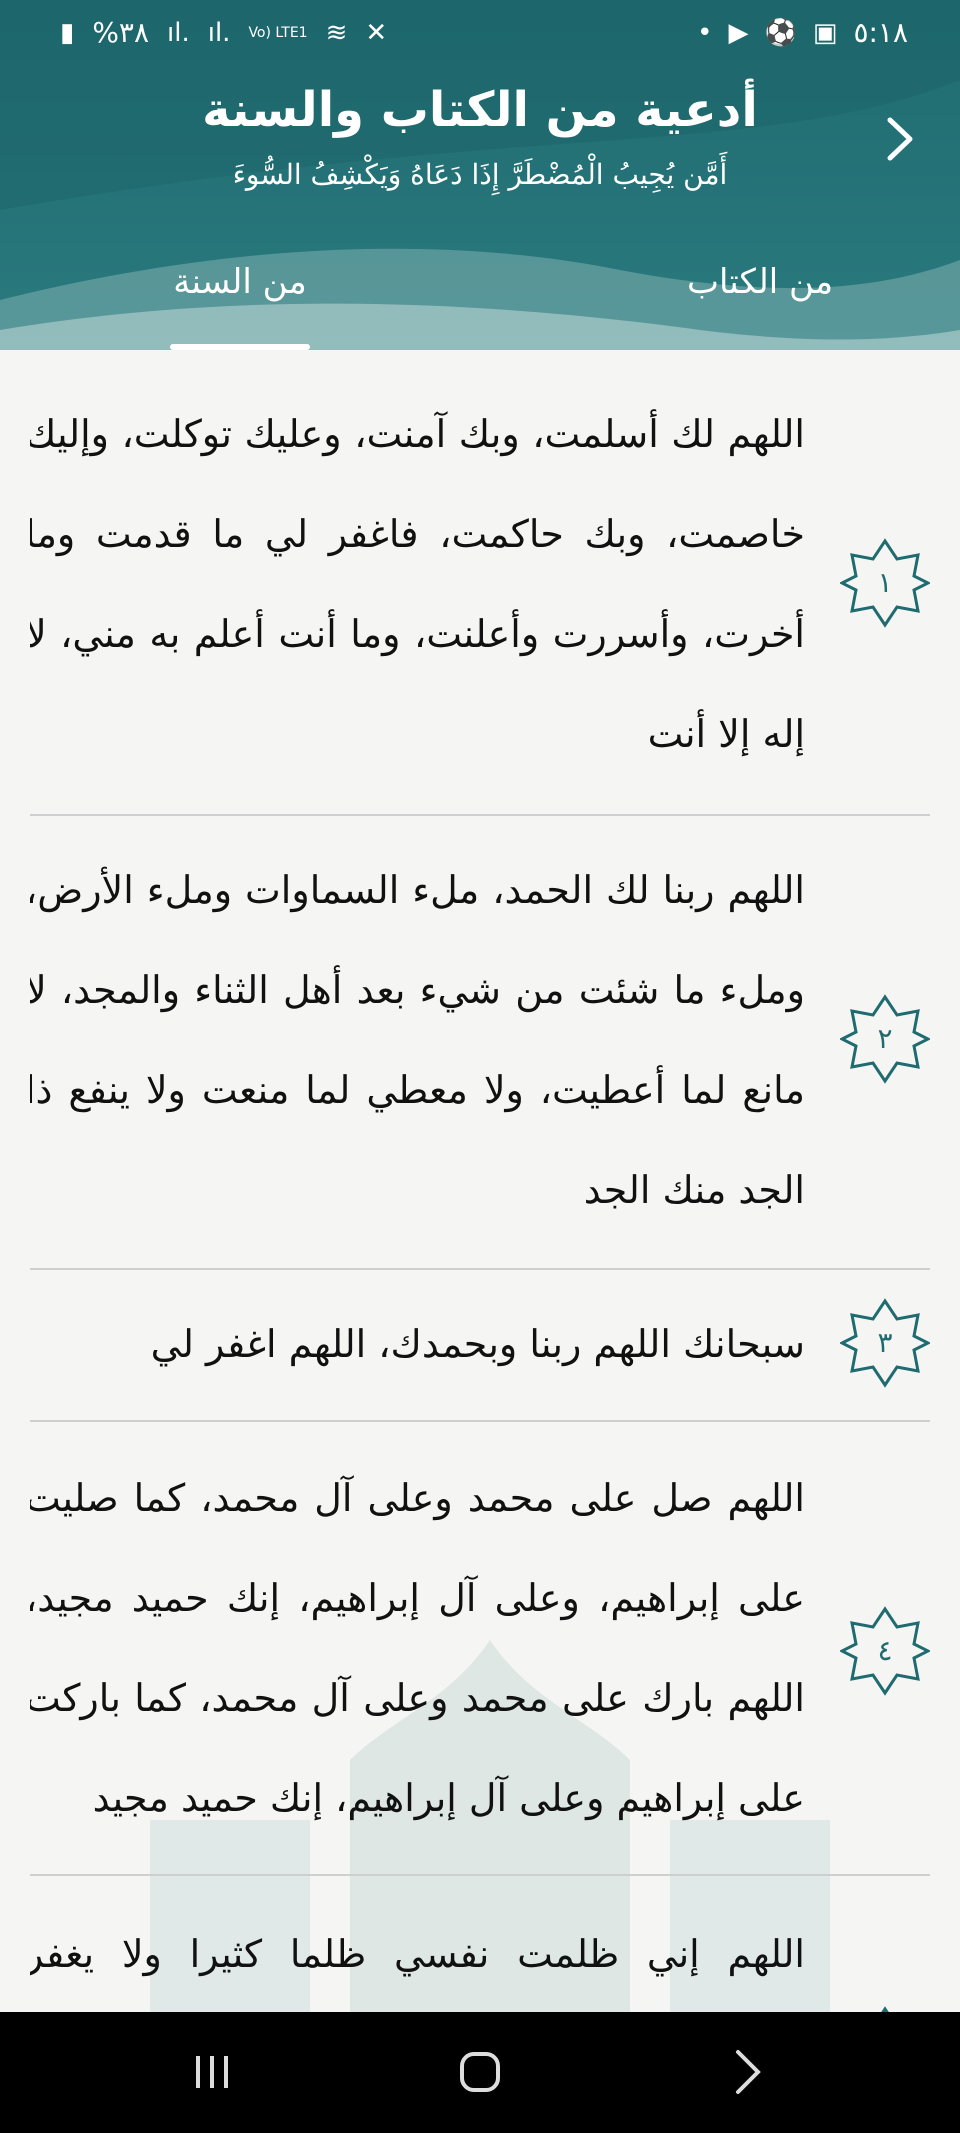 The width and height of the screenshot is (960, 2133). I want to click on mute-icon: ✕, so click(376, 32).